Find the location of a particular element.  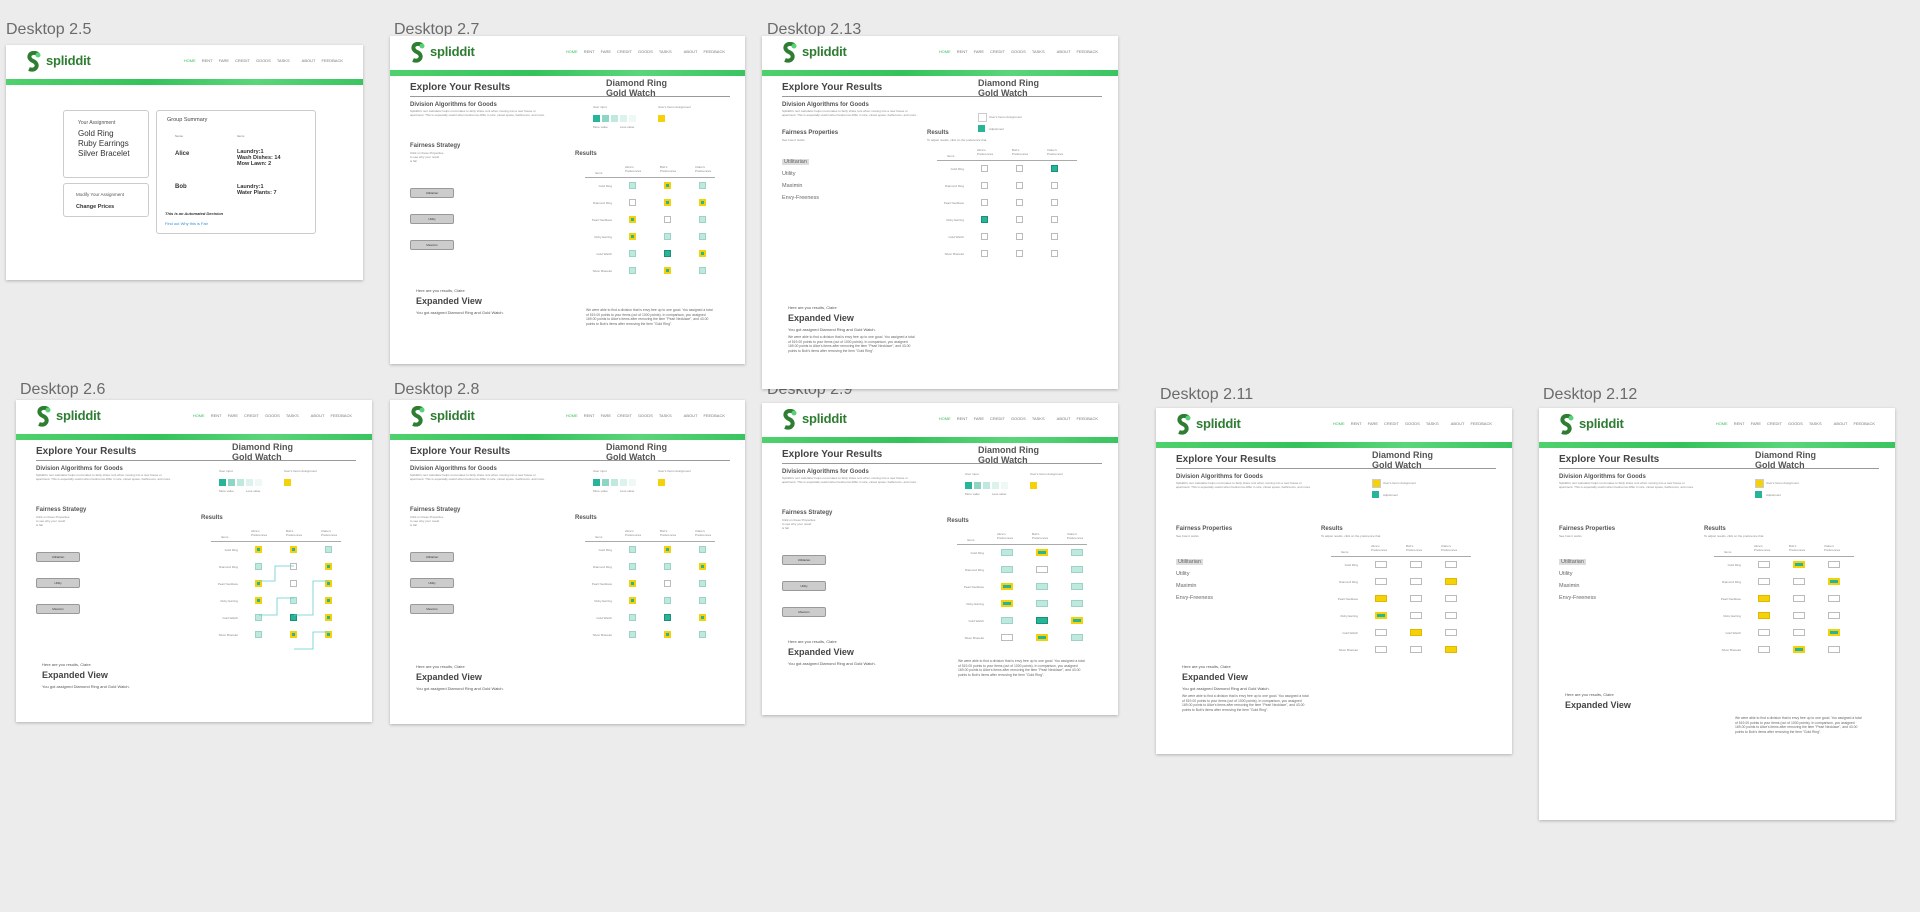

strategy-button-utility: Utility is located at coordinates (804, 586).